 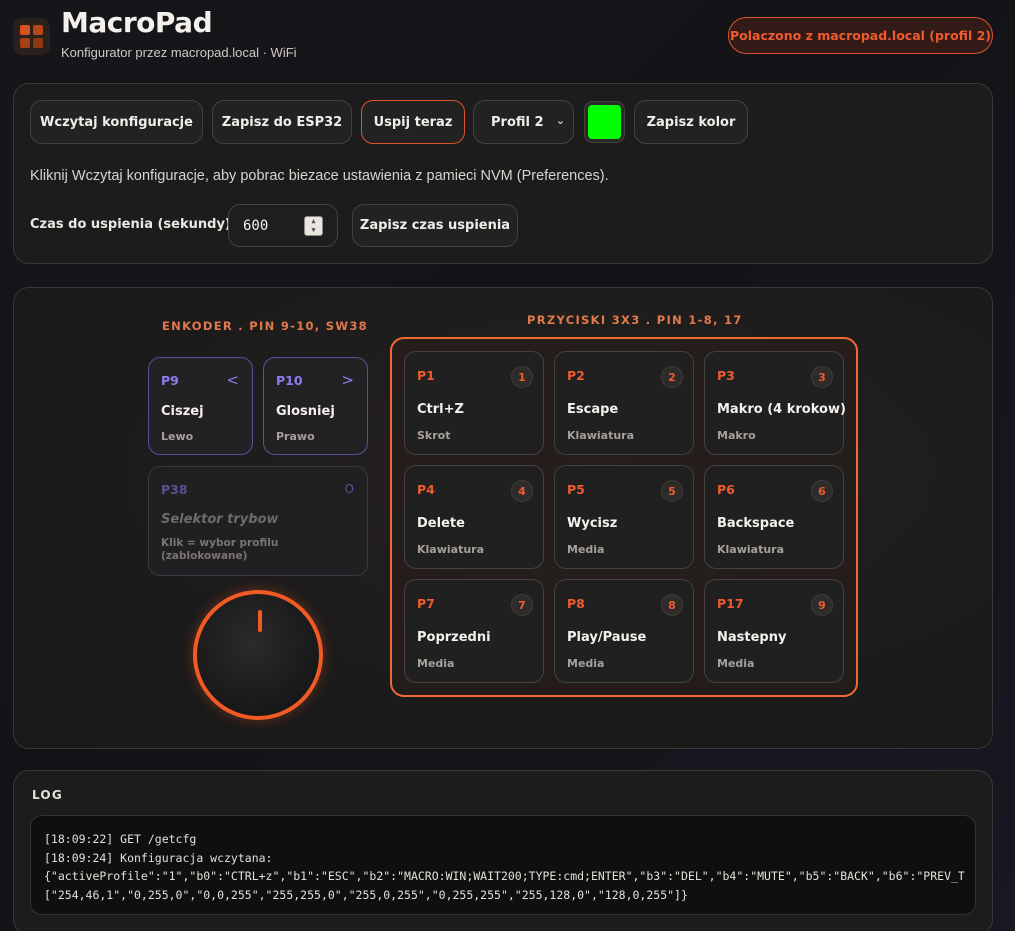 What do you see at coordinates (31, 36) in the screenshot?
I see `keypad-grid-icon` at bounding box center [31, 36].